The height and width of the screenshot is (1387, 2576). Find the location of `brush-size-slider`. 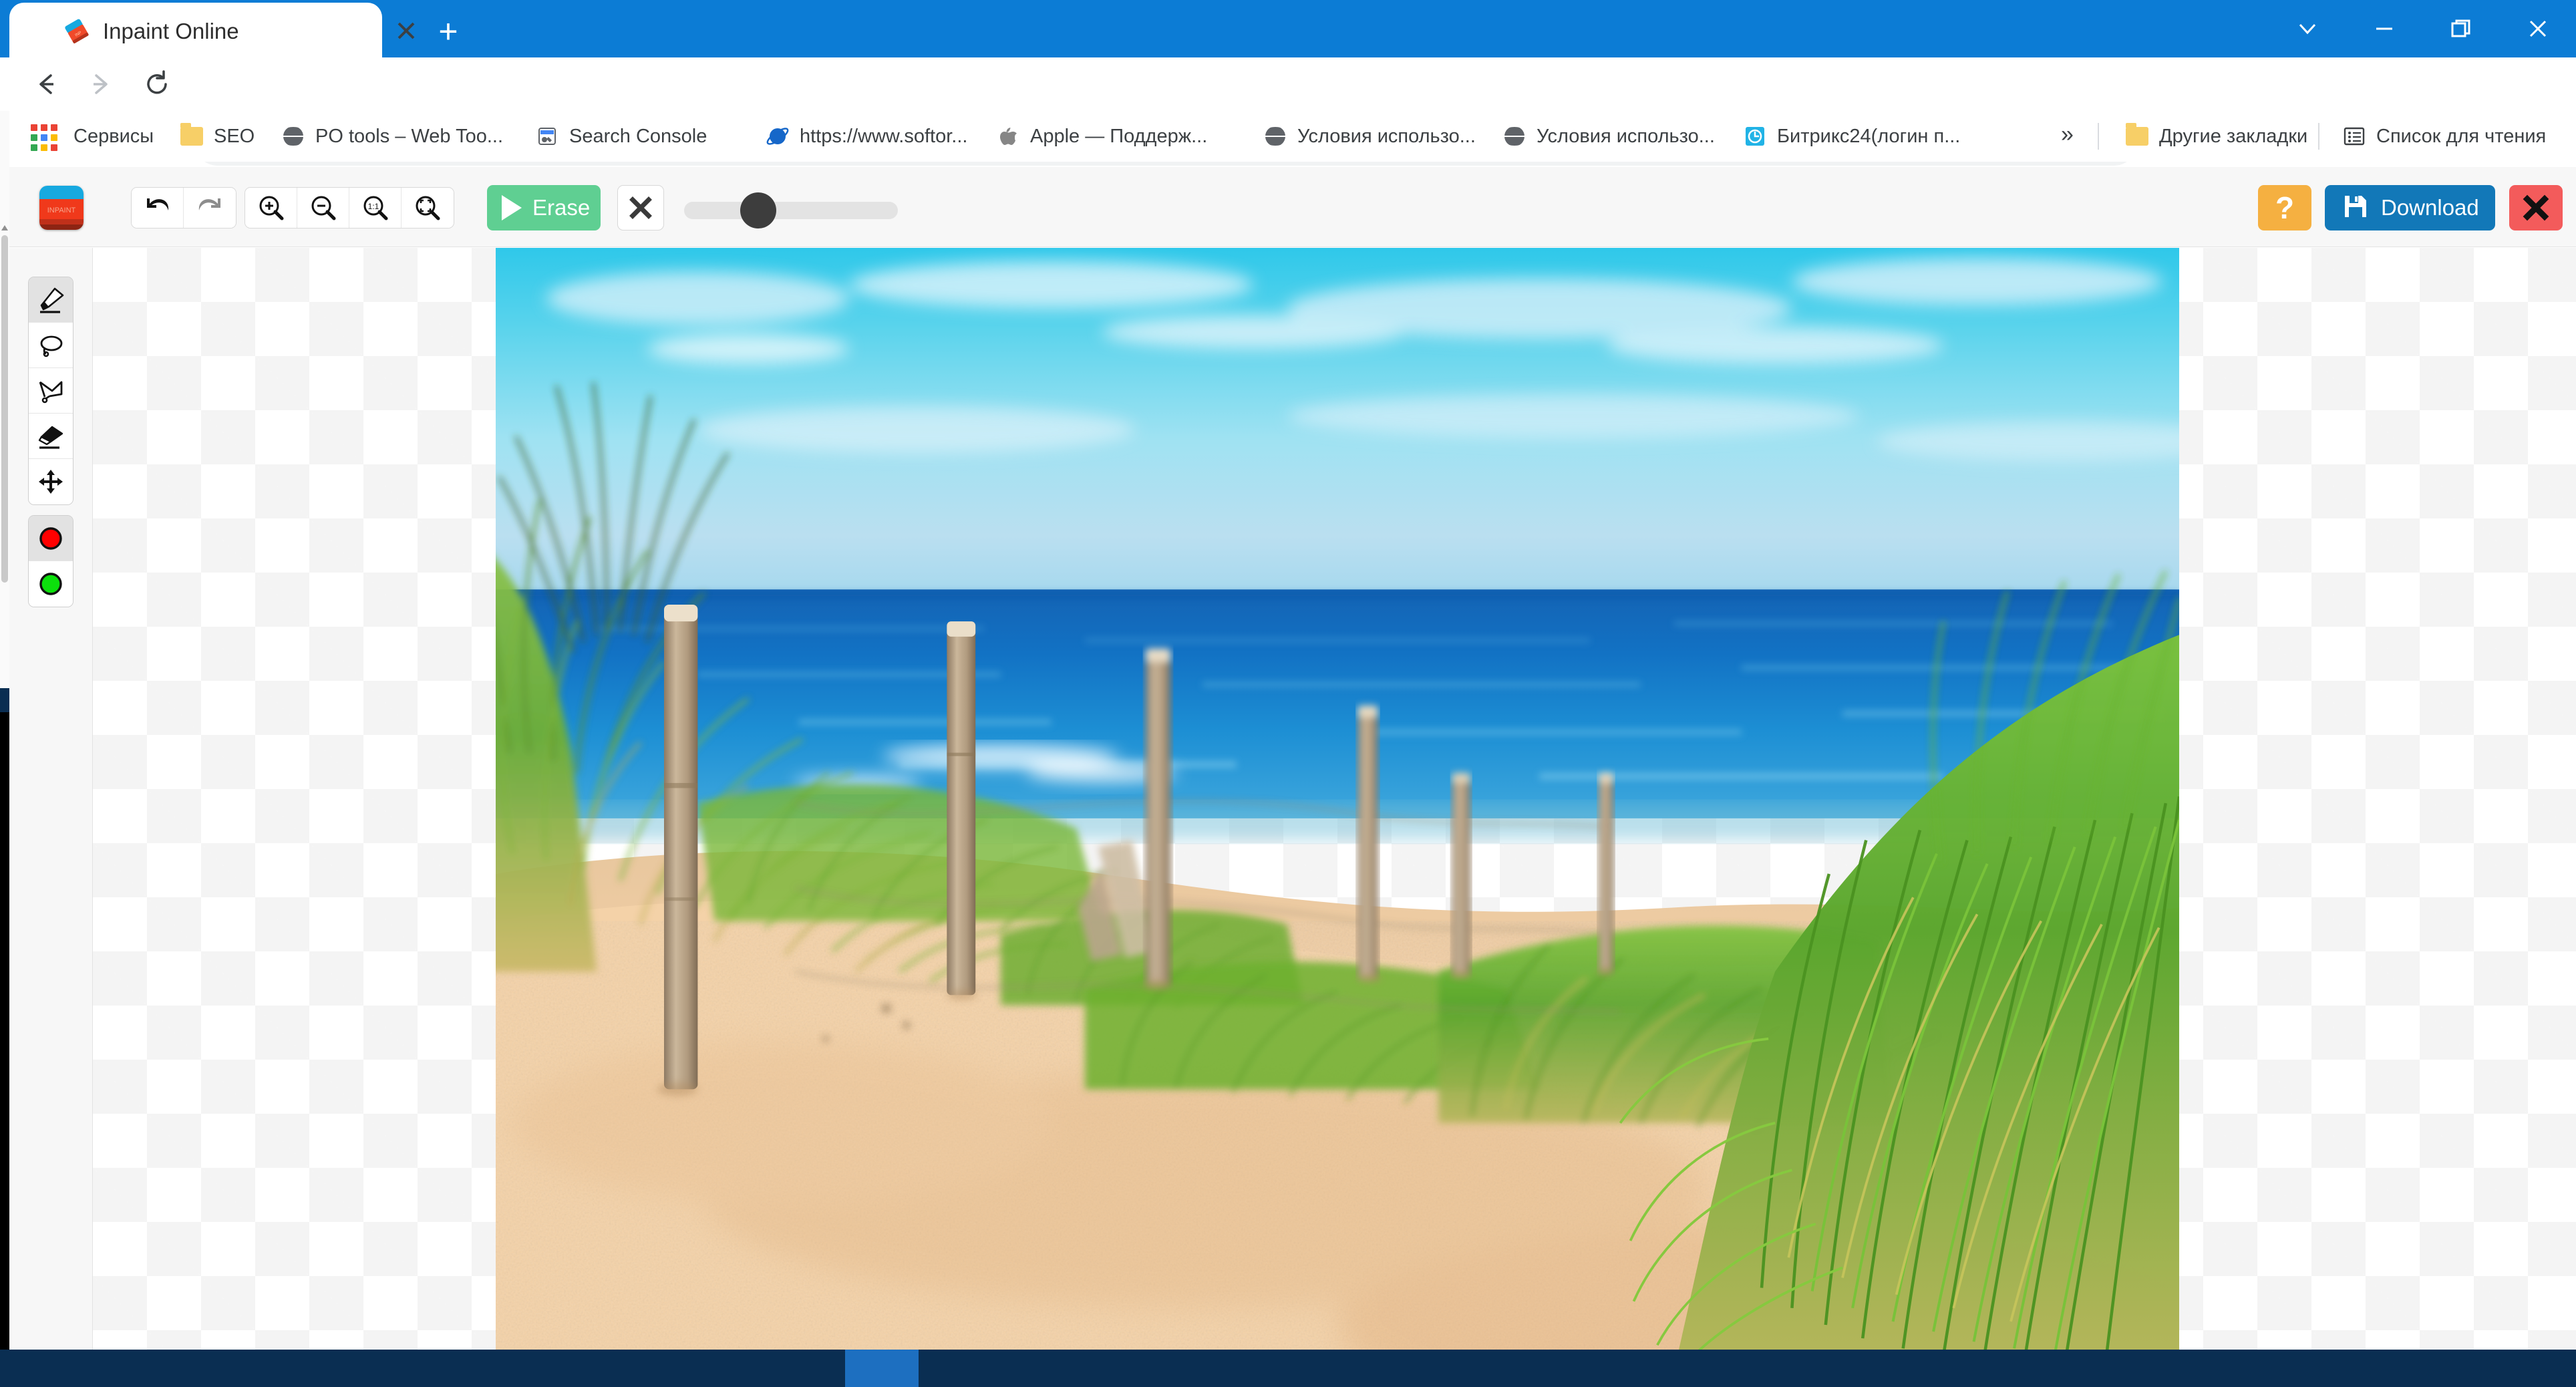

brush-size-slider is located at coordinates (791, 210).